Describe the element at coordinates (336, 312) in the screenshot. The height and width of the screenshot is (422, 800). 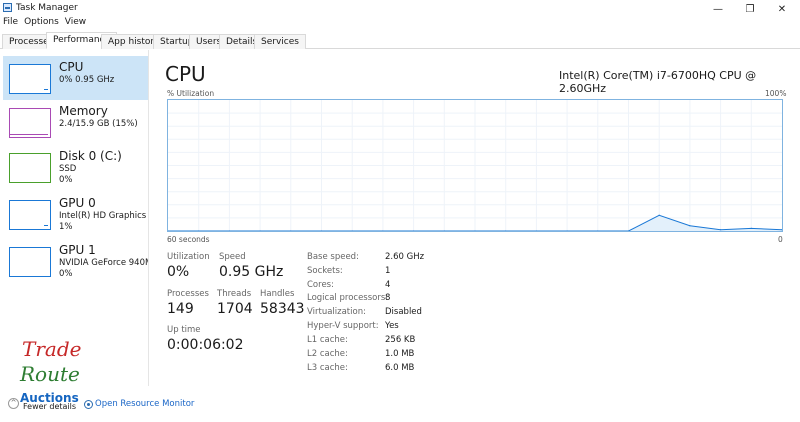
I see `virtualization-label: Virtualization:` at that location.